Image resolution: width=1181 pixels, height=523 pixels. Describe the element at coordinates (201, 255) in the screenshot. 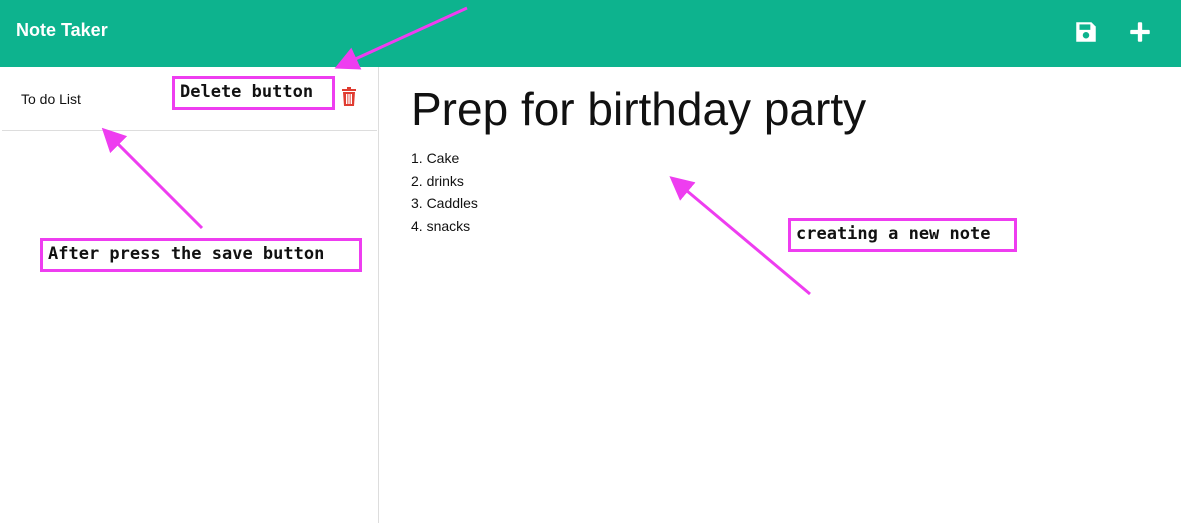

I see `annotation-save-label: After press the save button` at that location.